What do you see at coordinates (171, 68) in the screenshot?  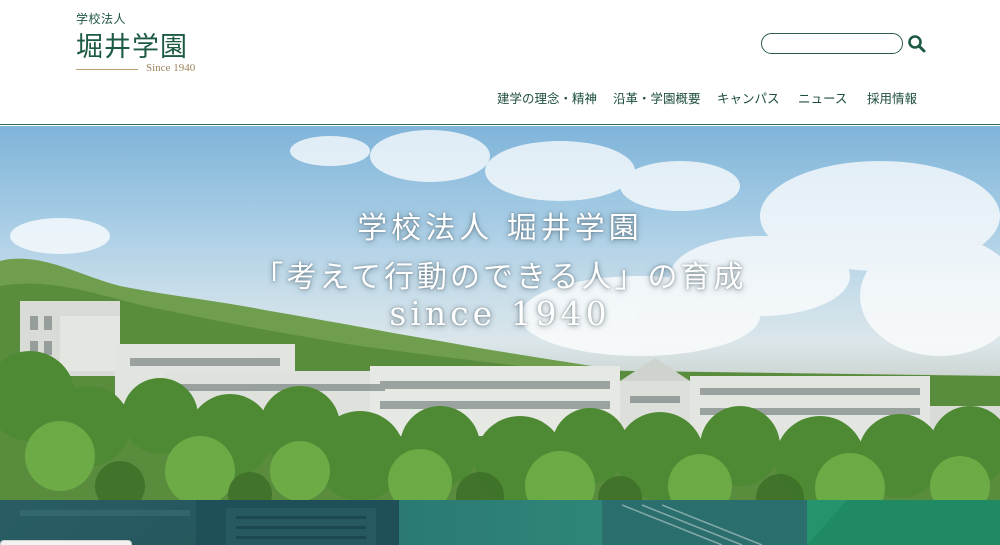 I see `logo-since: Since 1940` at bounding box center [171, 68].